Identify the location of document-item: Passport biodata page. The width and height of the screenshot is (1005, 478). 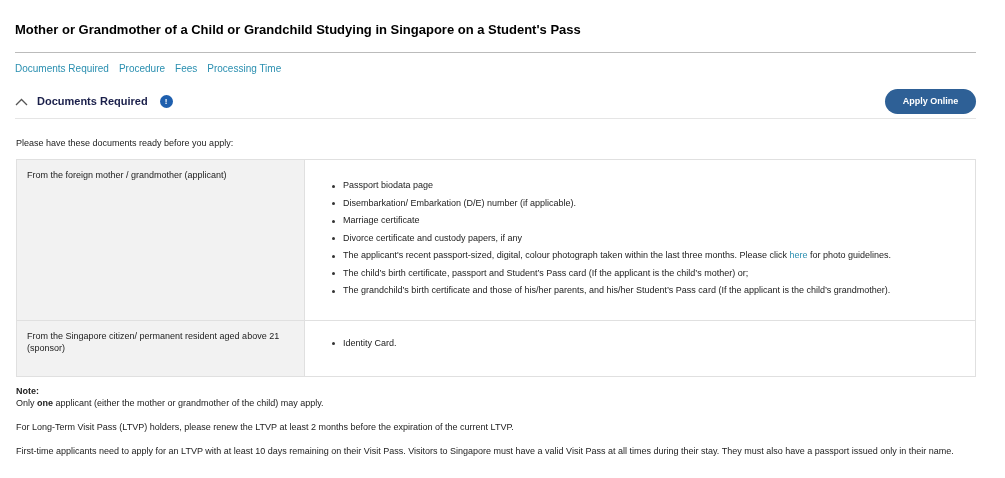
(653, 186).